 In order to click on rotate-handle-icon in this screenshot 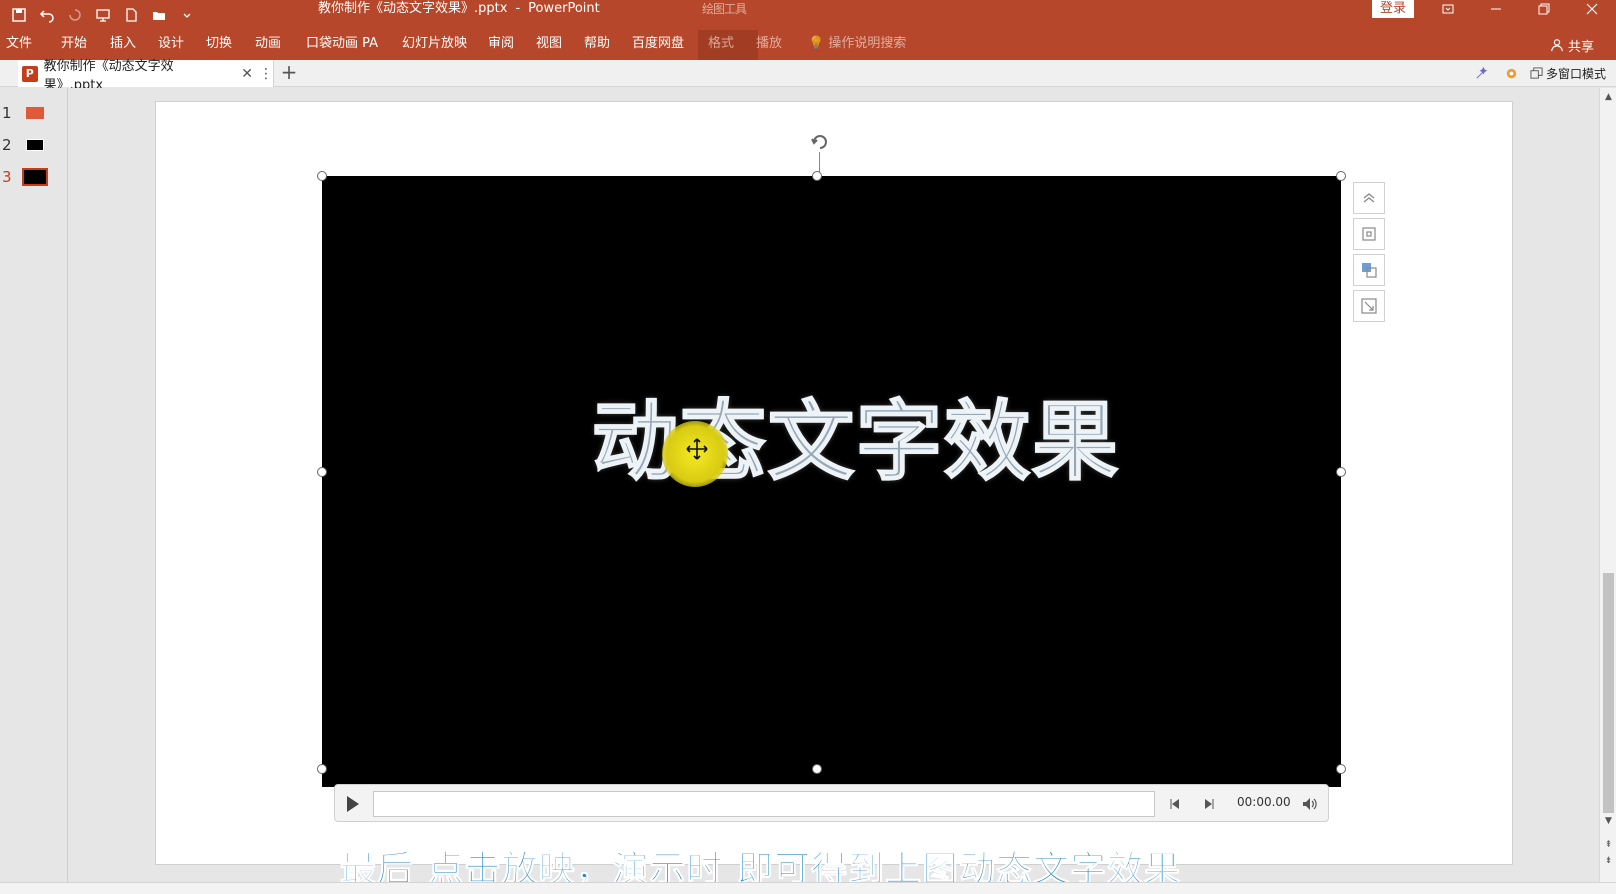, I will do `click(820, 142)`.